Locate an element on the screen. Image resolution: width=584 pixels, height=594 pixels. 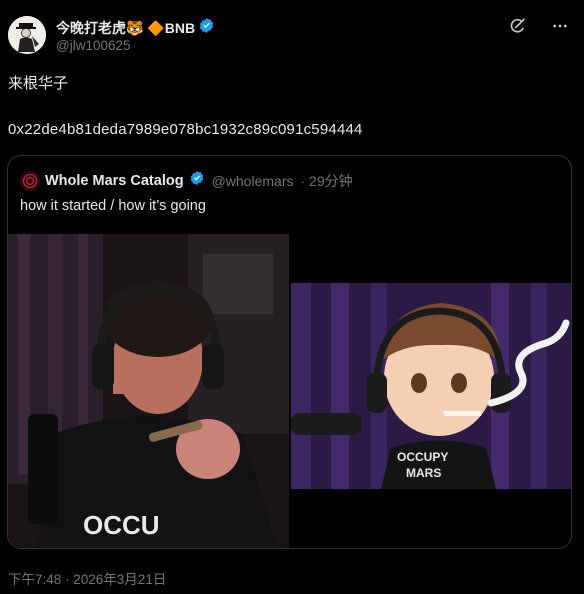
quoted-text: how it started / how it’s going is located at coordinates (113, 206).